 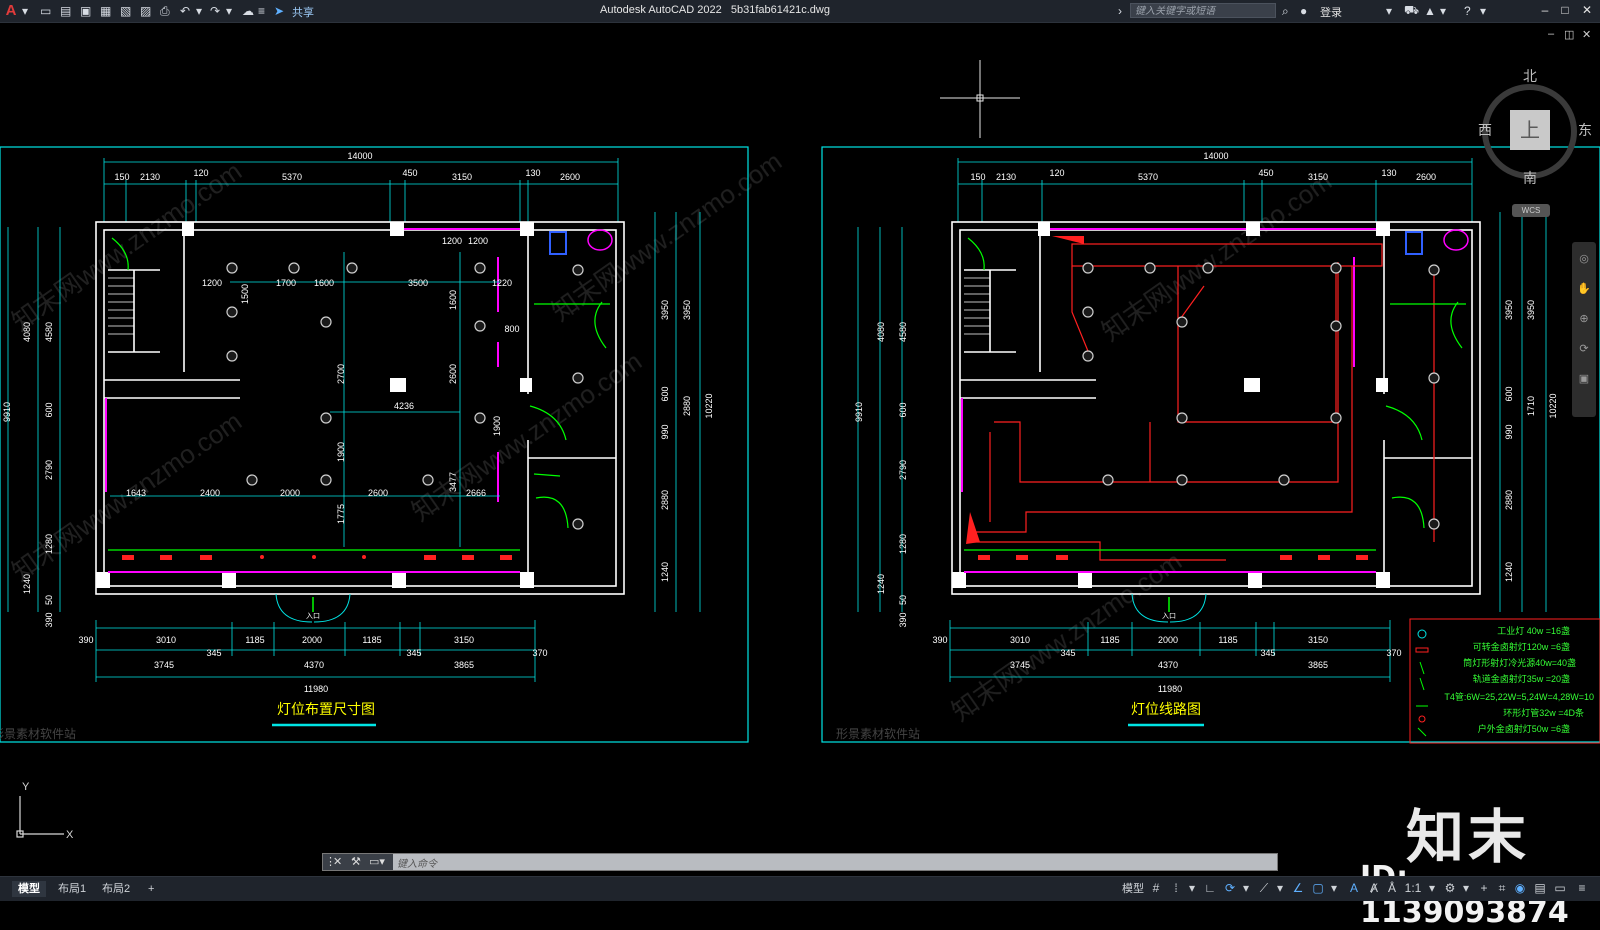 I want to click on share-icon: ➤, so click(x=279, y=11).